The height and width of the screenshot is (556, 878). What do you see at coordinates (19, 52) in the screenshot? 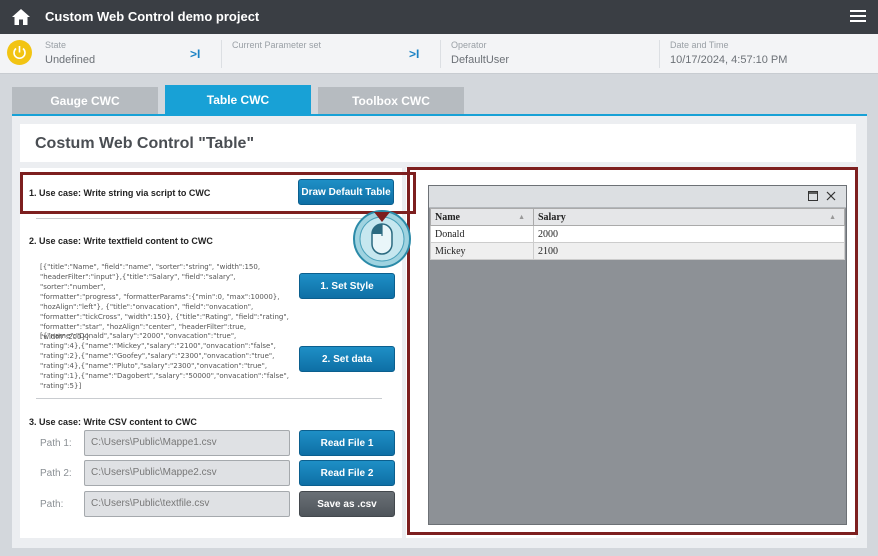
I see `power-icon` at bounding box center [19, 52].